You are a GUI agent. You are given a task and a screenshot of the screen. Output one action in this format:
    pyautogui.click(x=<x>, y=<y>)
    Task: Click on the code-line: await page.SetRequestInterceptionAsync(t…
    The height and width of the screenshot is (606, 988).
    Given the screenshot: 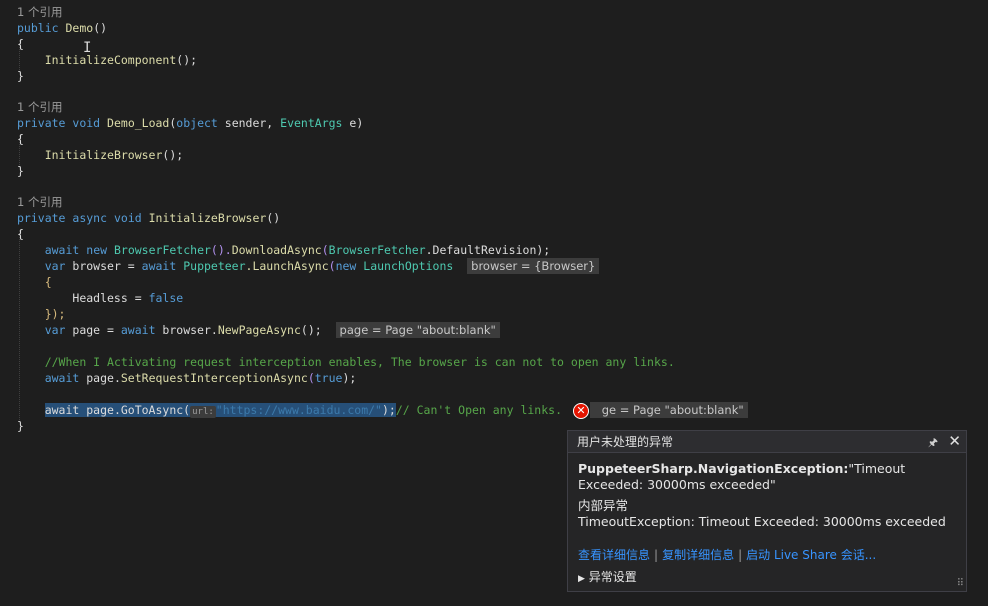 What is the action you would take?
    pyautogui.click(x=187, y=378)
    